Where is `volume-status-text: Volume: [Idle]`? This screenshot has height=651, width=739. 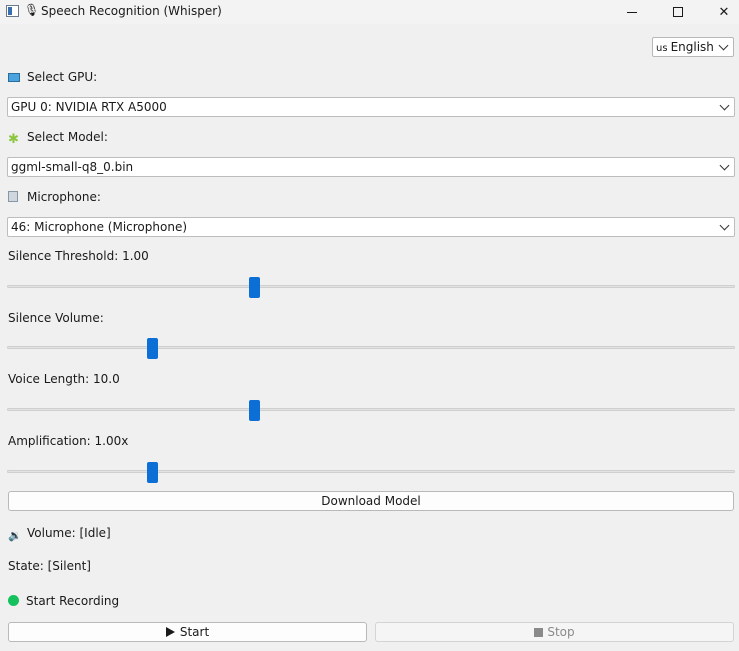 volume-status-text: Volume: [Idle] is located at coordinates (69, 533).